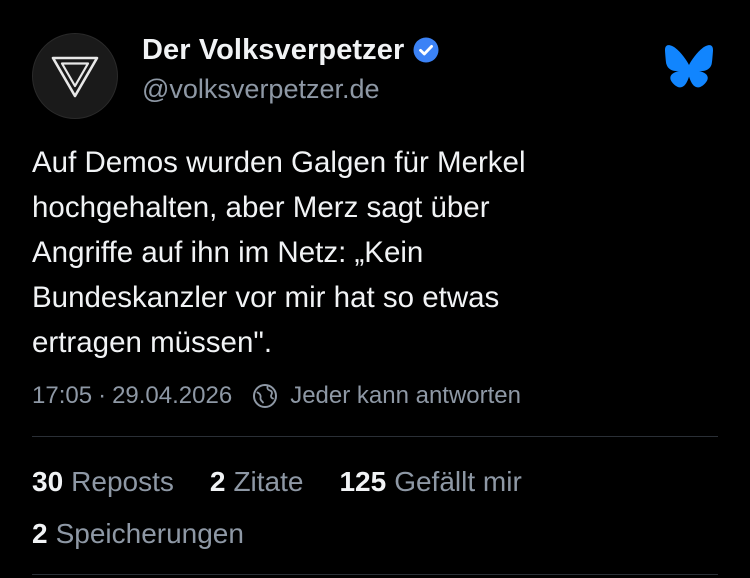 This screenshot has width=750, height=578. I want to click on author-name-row: Der Volksverpetzer, so click(290, 50).